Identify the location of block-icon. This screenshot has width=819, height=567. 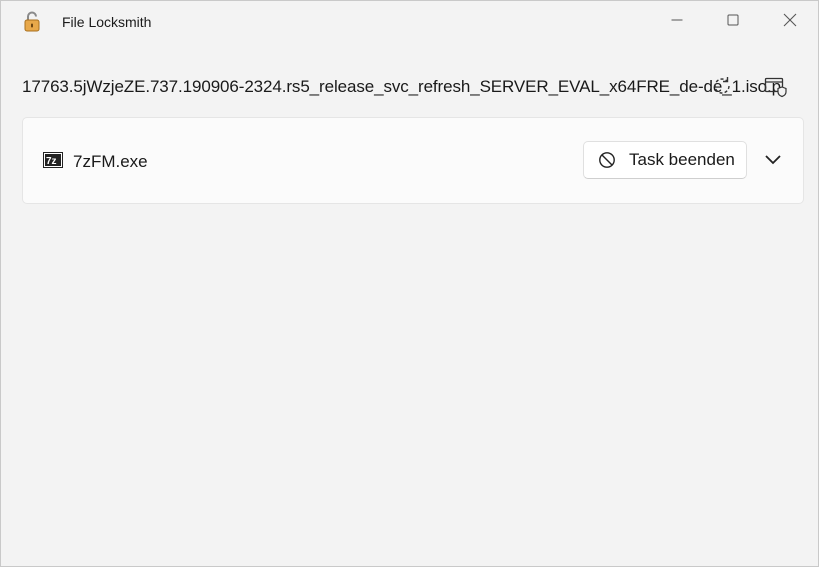
(607, 160).